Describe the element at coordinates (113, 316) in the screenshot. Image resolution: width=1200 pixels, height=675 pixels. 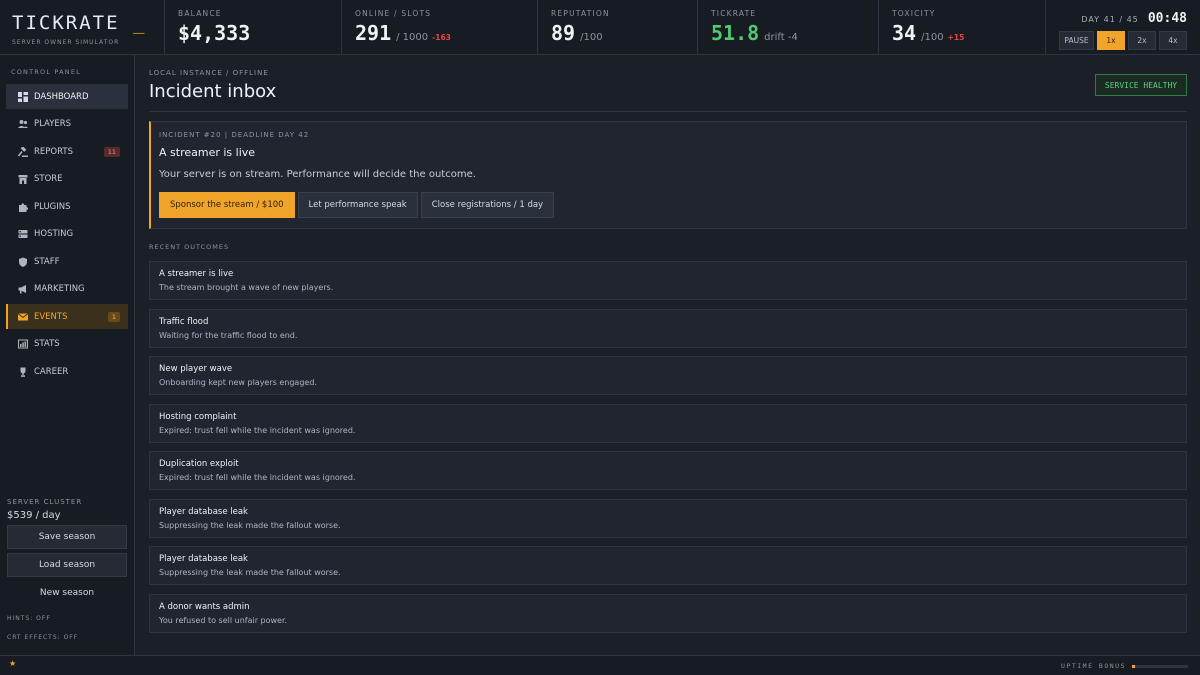
I see `events-count-badge: 1` at that location.